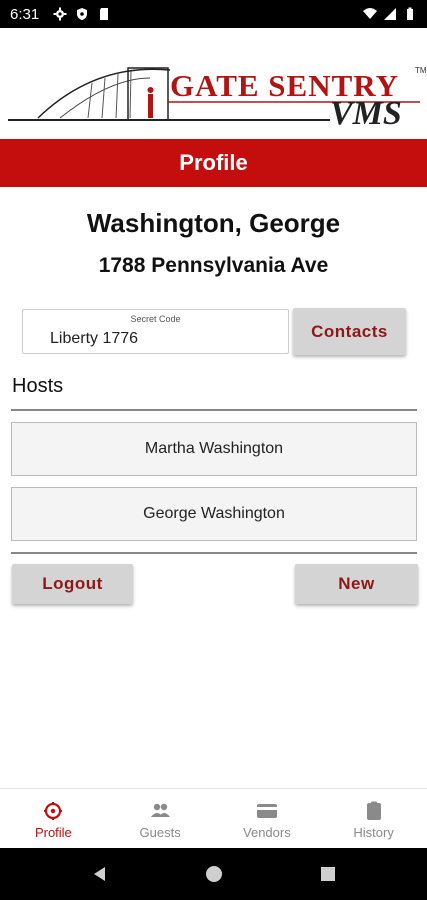 Image resolution: width=427 pixels, height=900 pixels. I want to click on page-title: Profile, so click(213, 162).